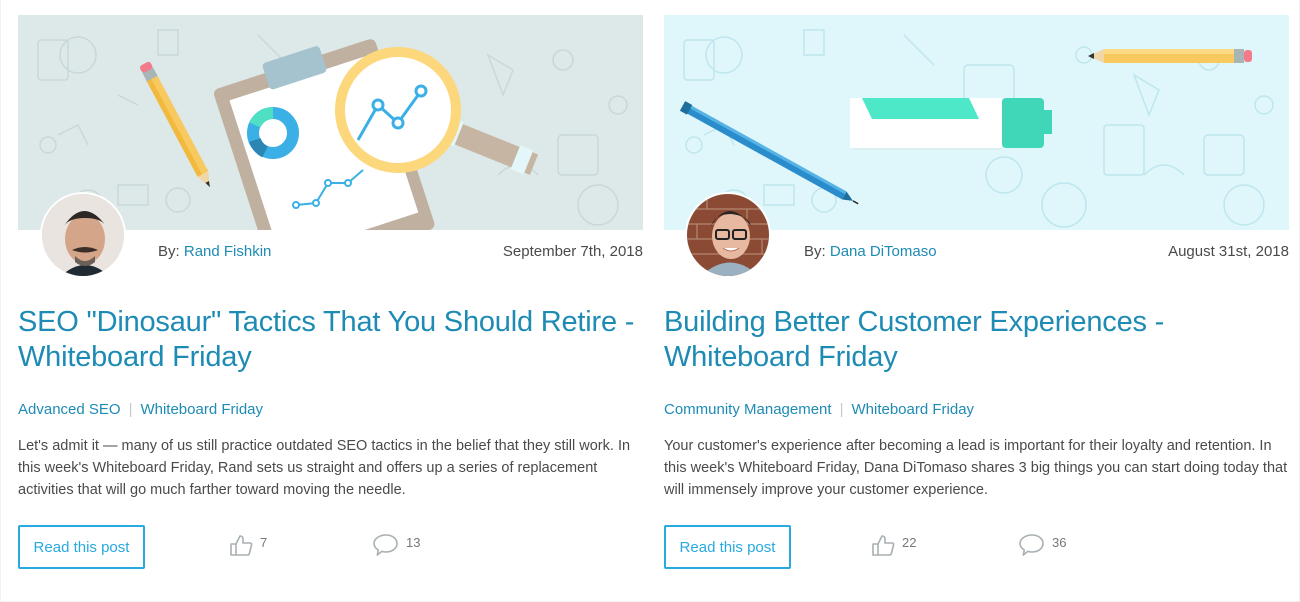 Image resolution: width=1300 pixels, height=602 pixels. Describe the element at coordinates (0, 301) in the screenshot. I see `page-edge-left` at that location.